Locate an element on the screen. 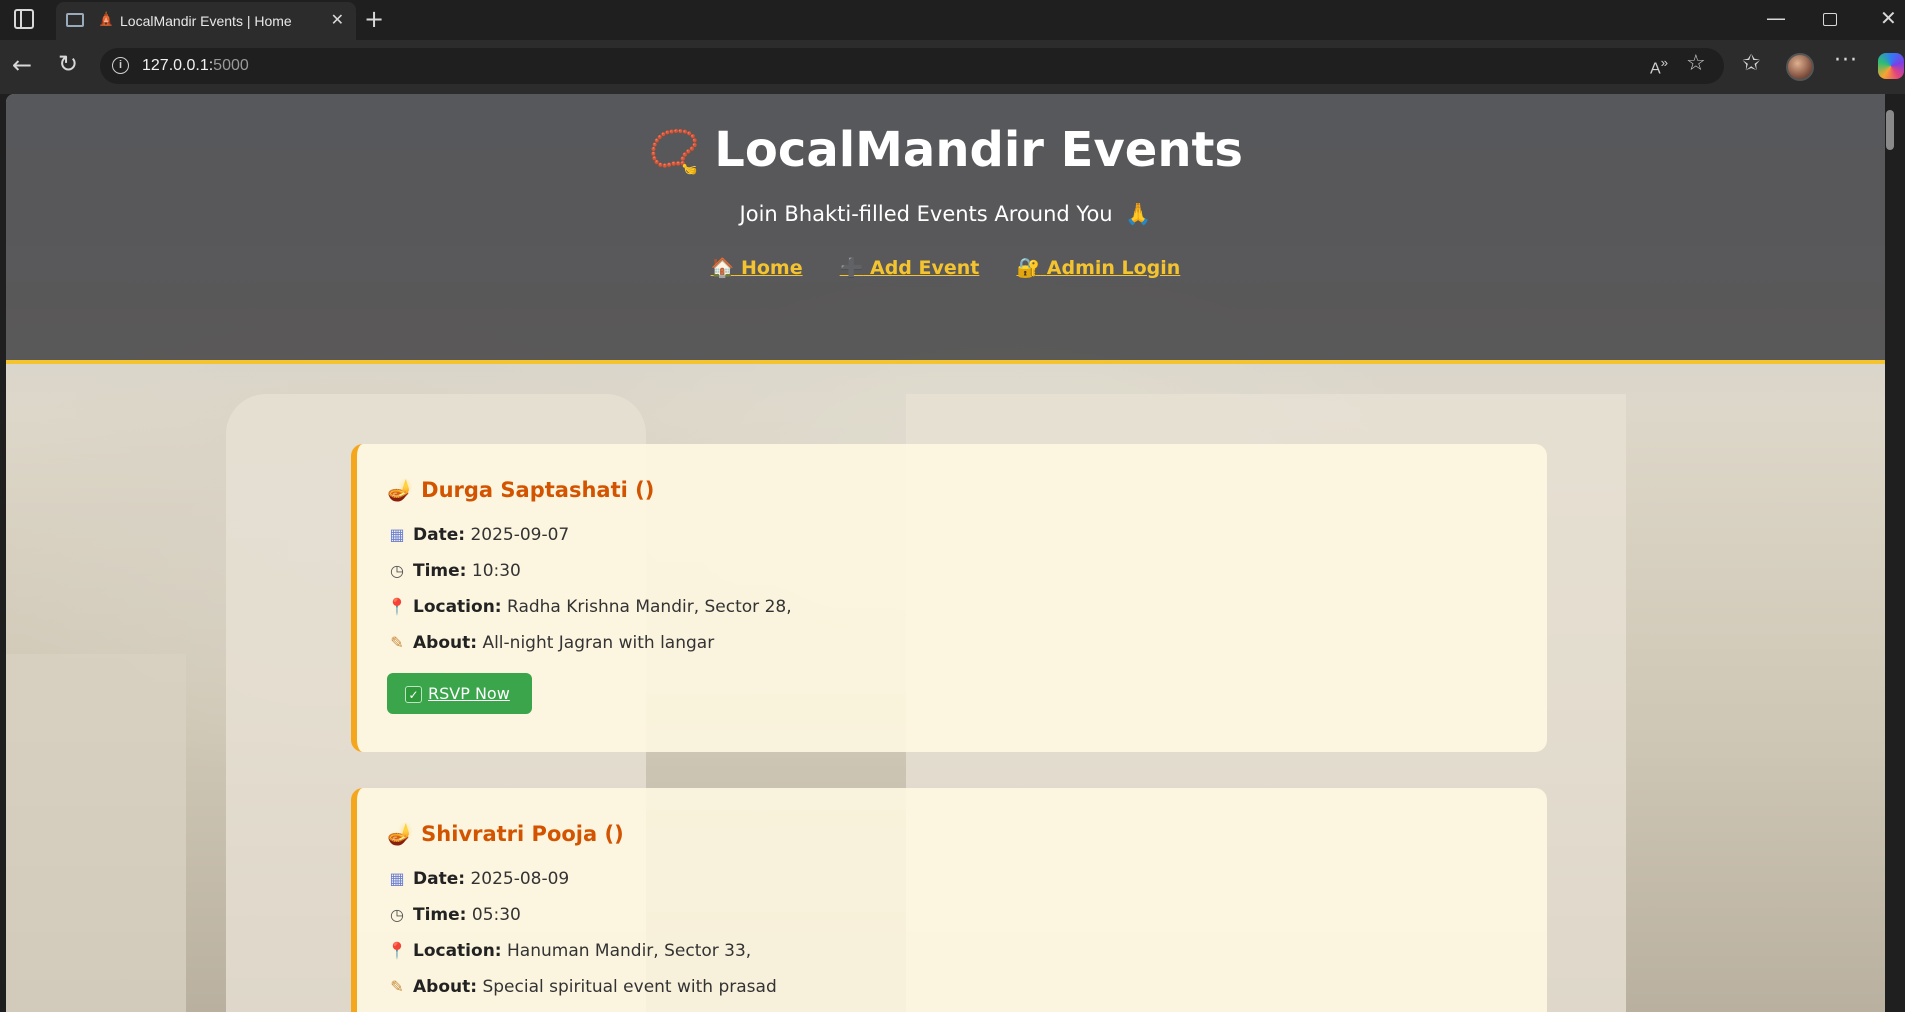 Image resolution: width=1905 pixels, height=1012 pixels. event-title: 🪔 Durga Saptashati () is located at coordinates (521, 490).